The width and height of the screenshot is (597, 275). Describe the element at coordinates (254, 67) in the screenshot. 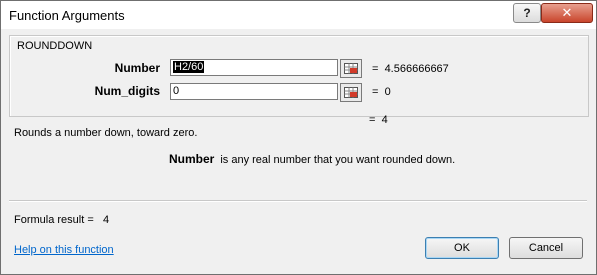

I see `number-arg-input: H2/60` at that location.